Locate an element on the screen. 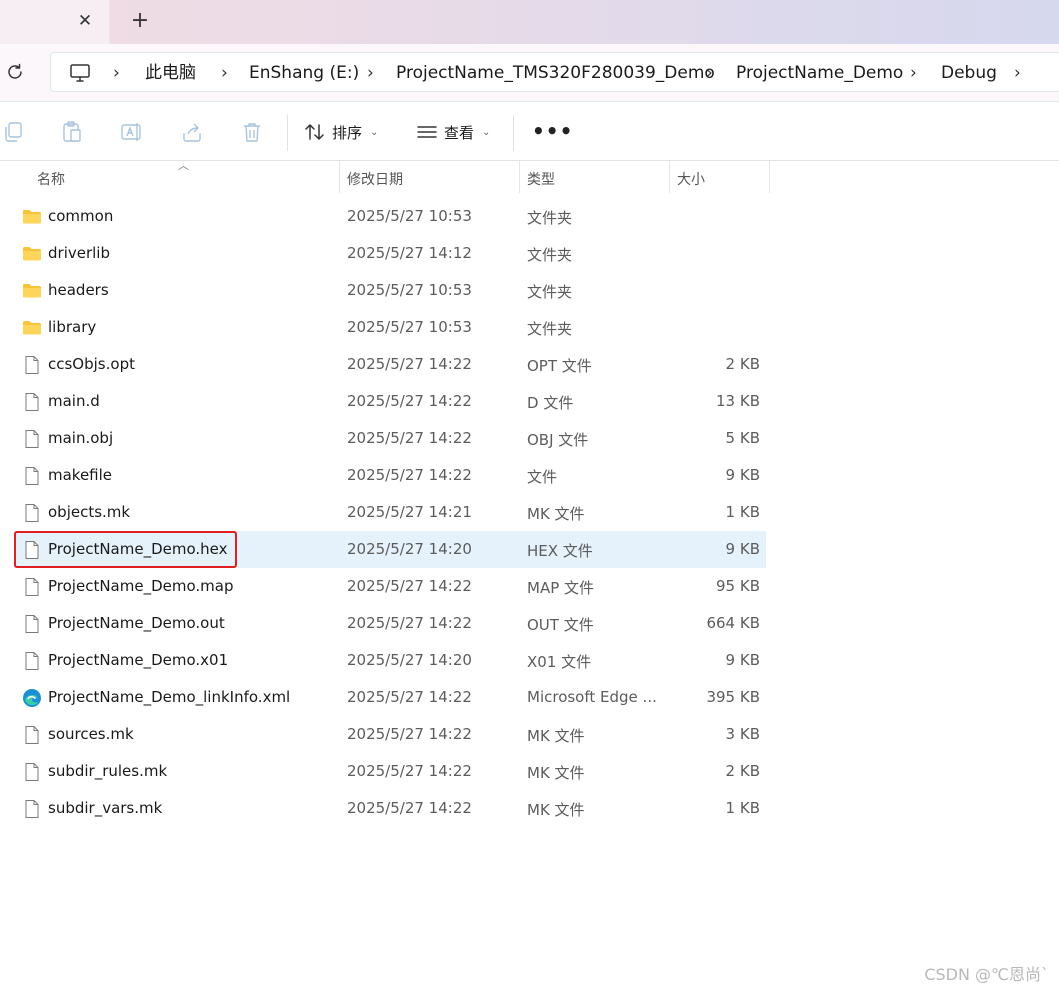  sort-icon is located at coordinates (314, 132).